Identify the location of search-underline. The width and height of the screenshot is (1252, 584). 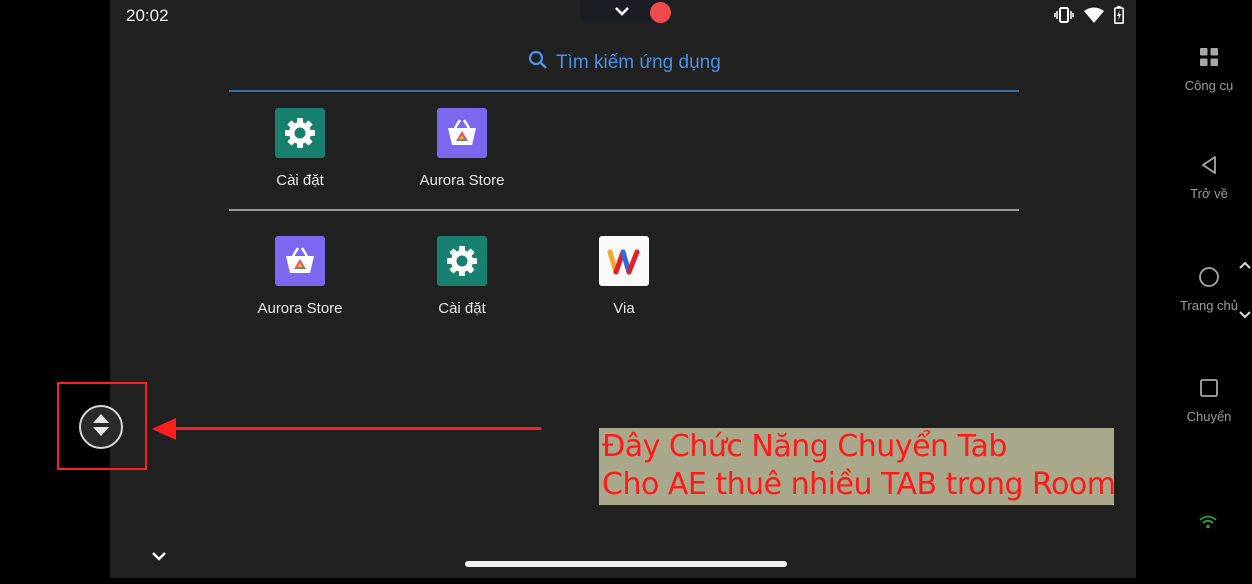
(624, 91).